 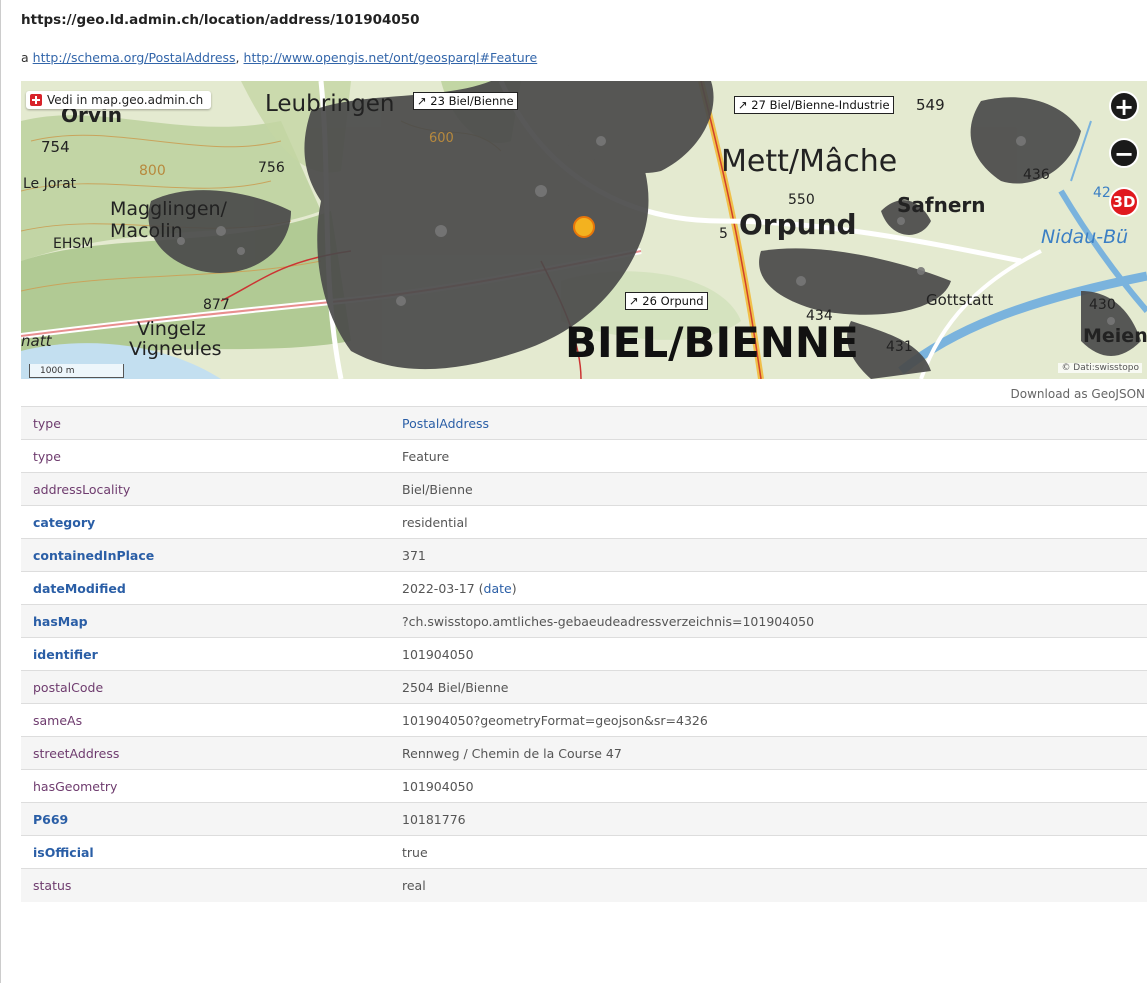 What do you see at coordinates (555, 720) in the screenshot?
I see `property-value: 101904050?geometryFormat=geojson&sr=4326` at bounding box center [555, 720].